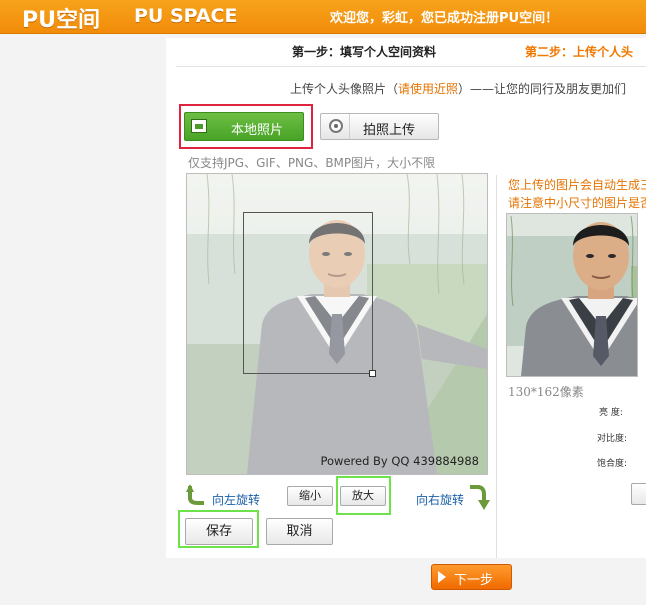 This screenshot has height=605, width=646. I want to click on logo-en: PU SPACE, so click(186, 16).